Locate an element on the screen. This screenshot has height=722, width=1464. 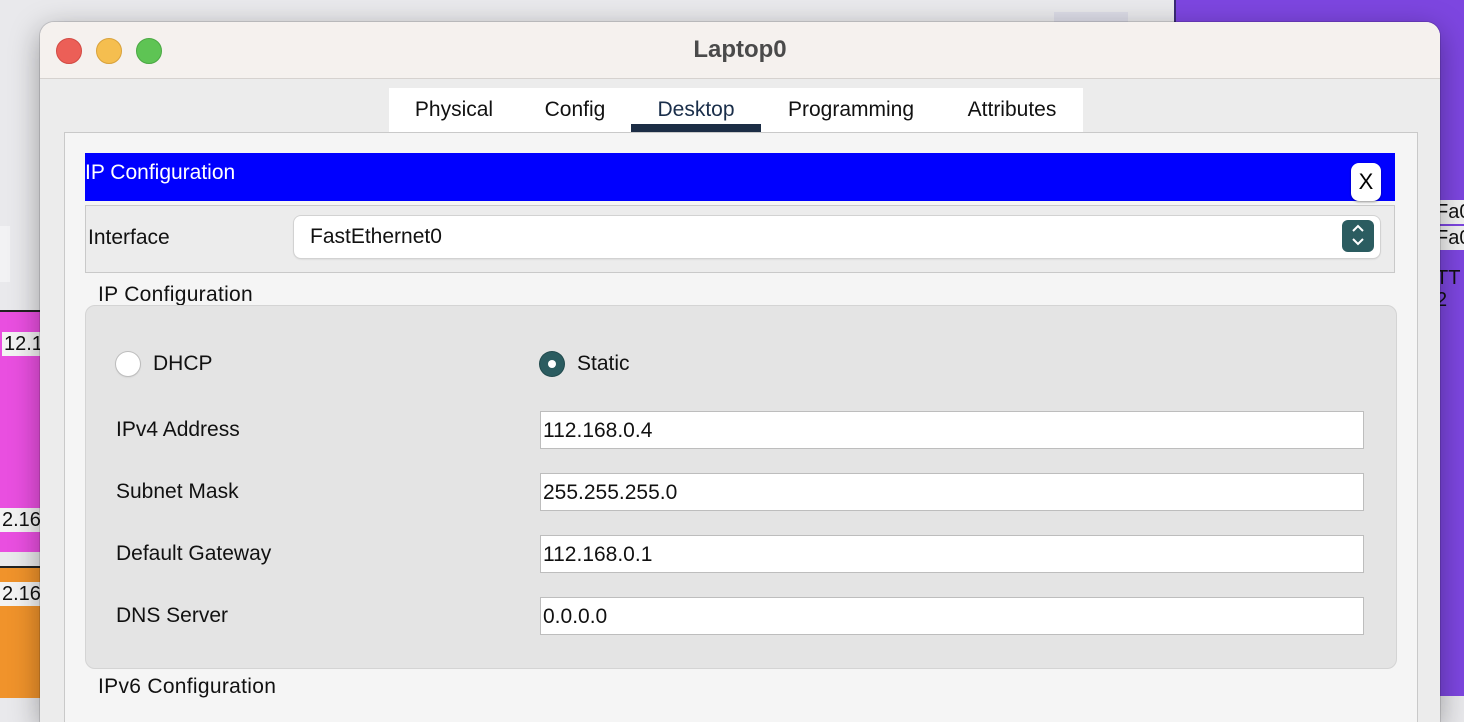
subnet-mask-label: Subnet Mask is located at coordinates (177, 491).